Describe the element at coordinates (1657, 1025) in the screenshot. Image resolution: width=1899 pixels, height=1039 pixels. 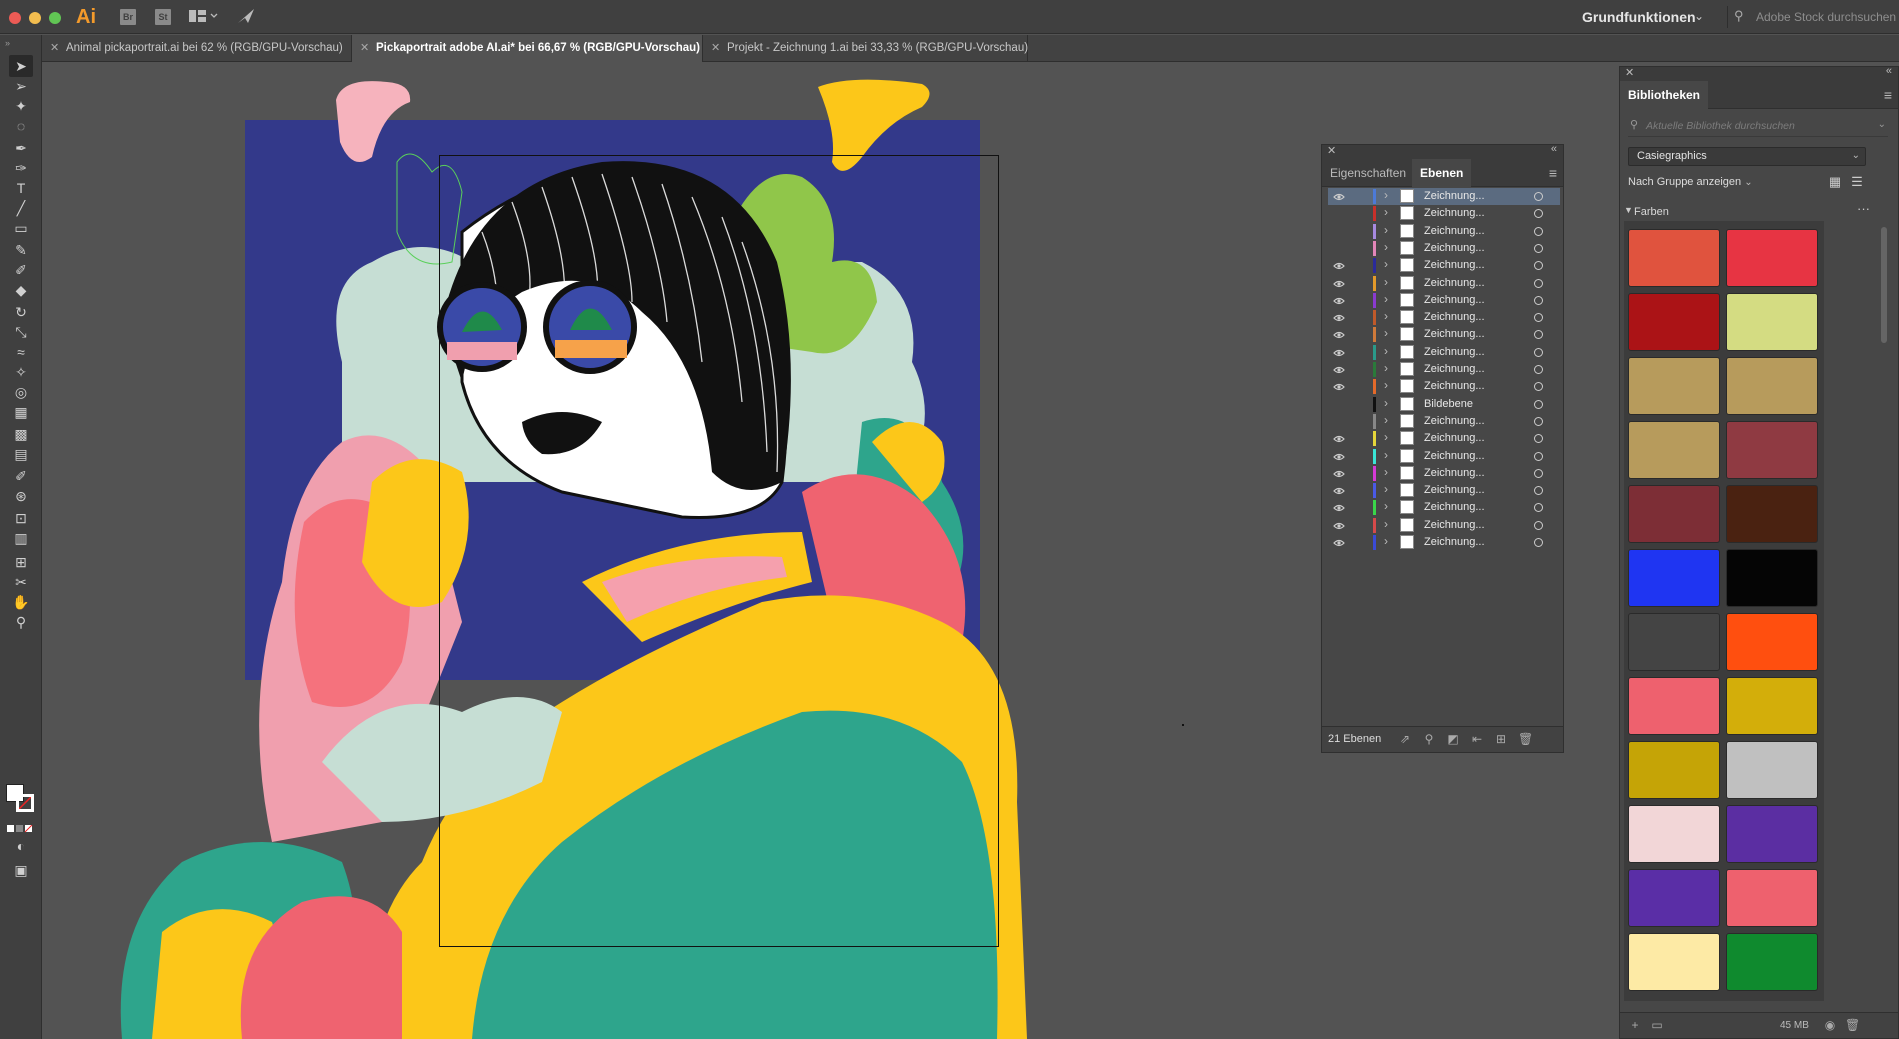
I see `folder-icon: ▭` at that location.